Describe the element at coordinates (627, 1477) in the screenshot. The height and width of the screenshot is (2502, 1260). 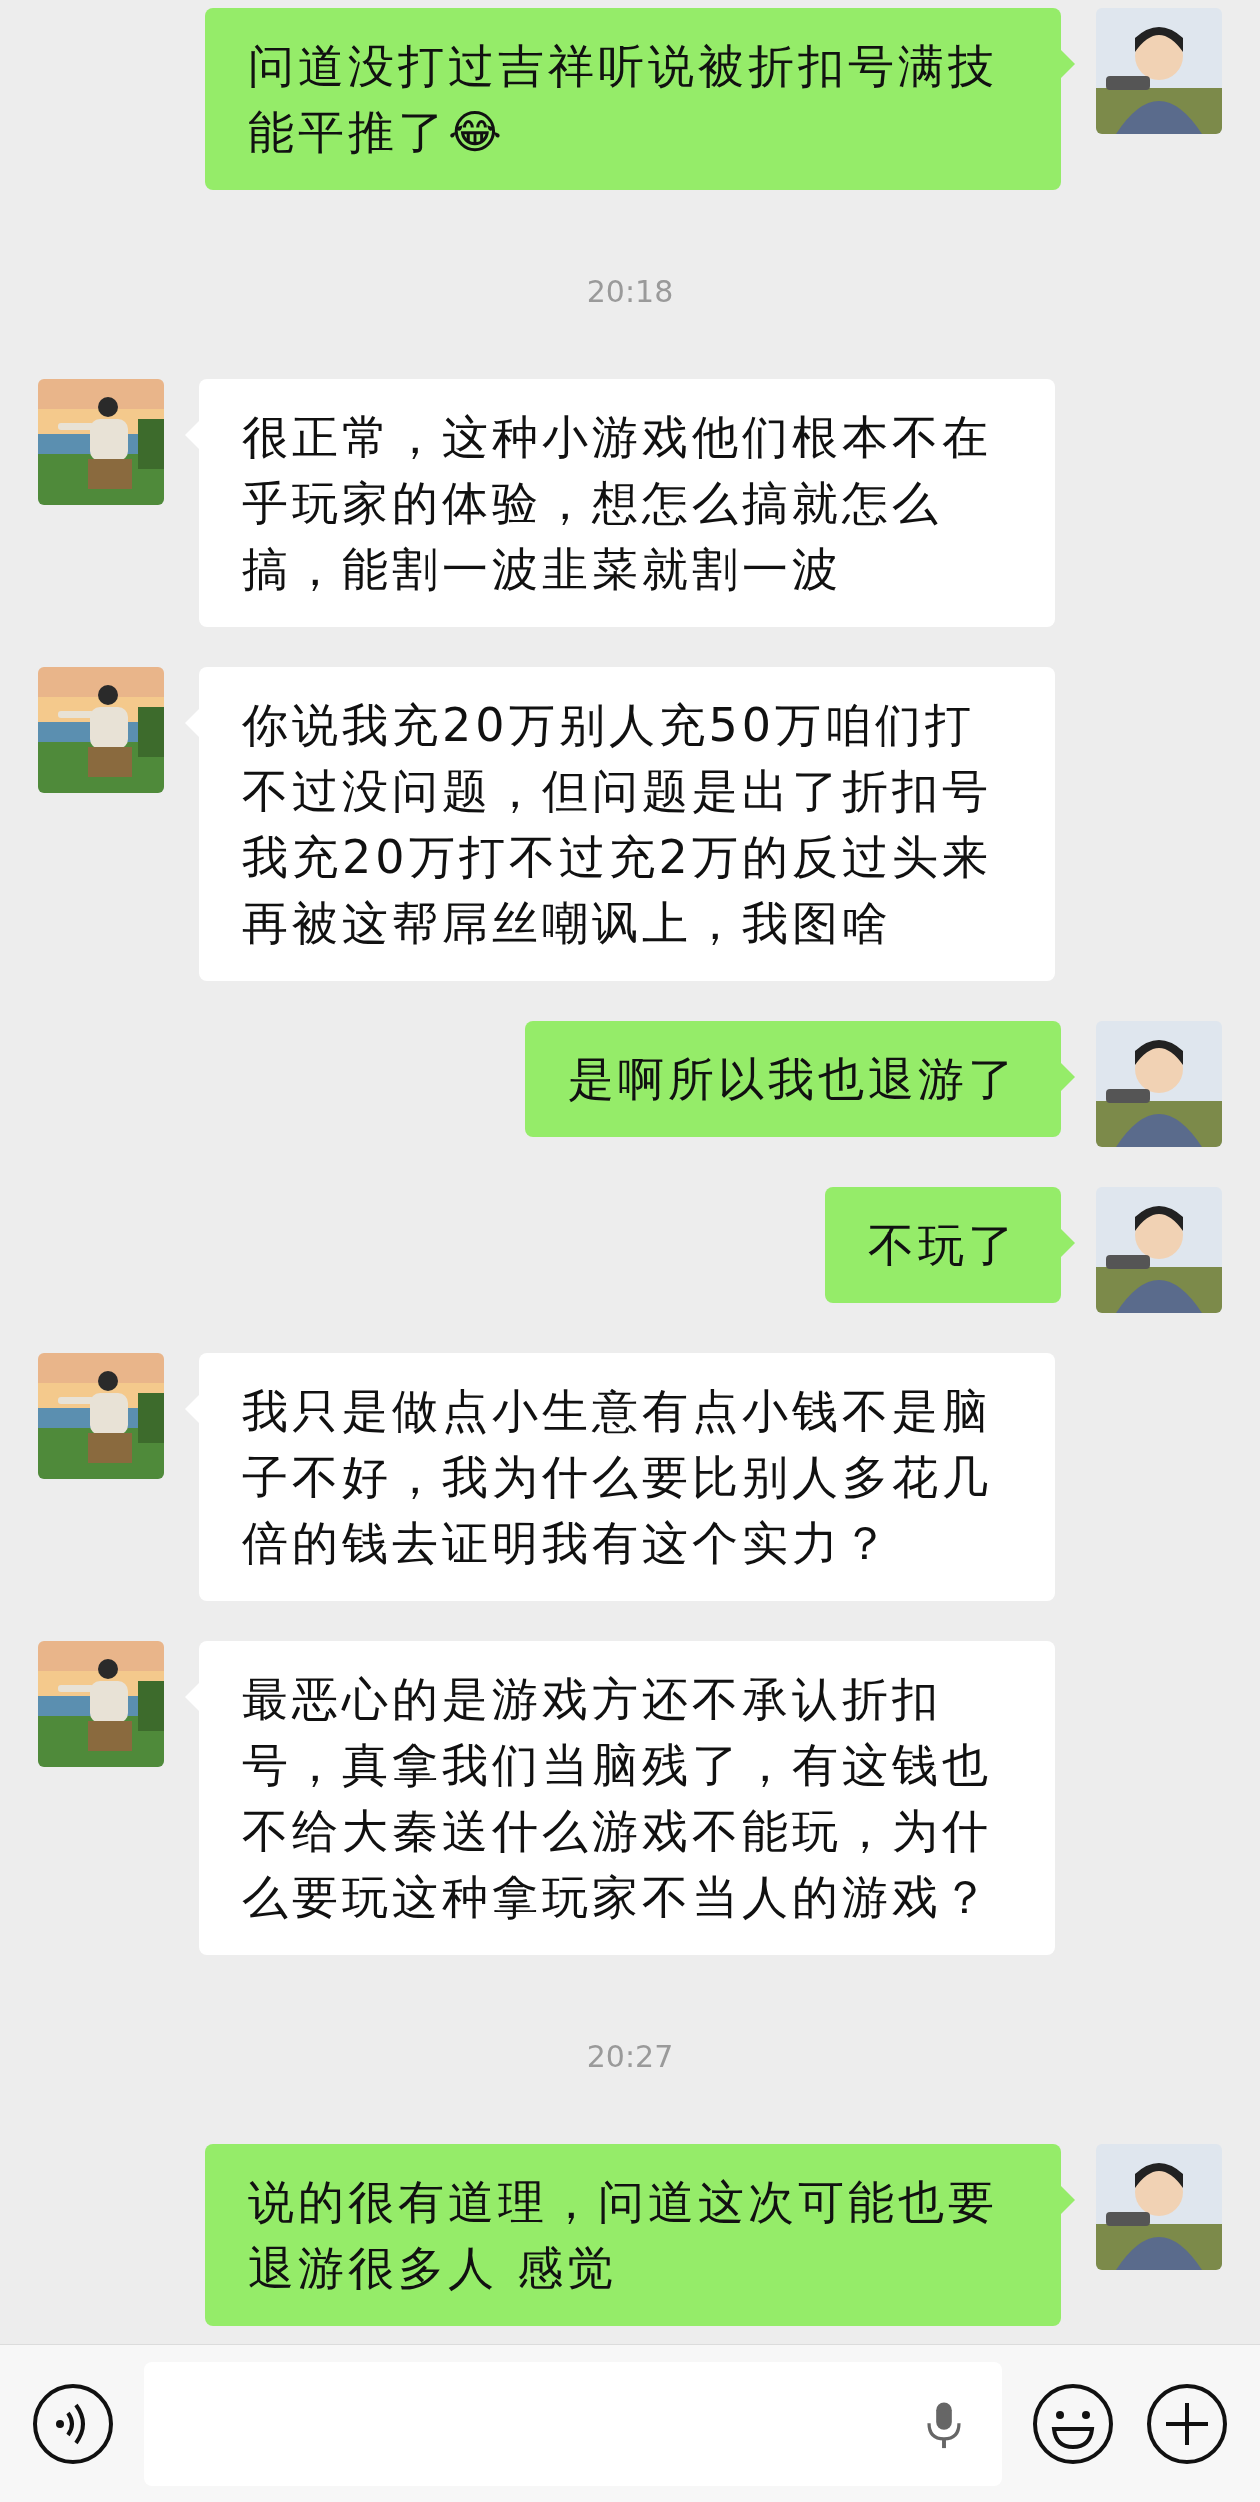
I see `message-bubble: 我只是做点小生意有点小钱不是脑子不好，我为什么要比别人多花几倍的钱去证明我有这个实力？` at that location.